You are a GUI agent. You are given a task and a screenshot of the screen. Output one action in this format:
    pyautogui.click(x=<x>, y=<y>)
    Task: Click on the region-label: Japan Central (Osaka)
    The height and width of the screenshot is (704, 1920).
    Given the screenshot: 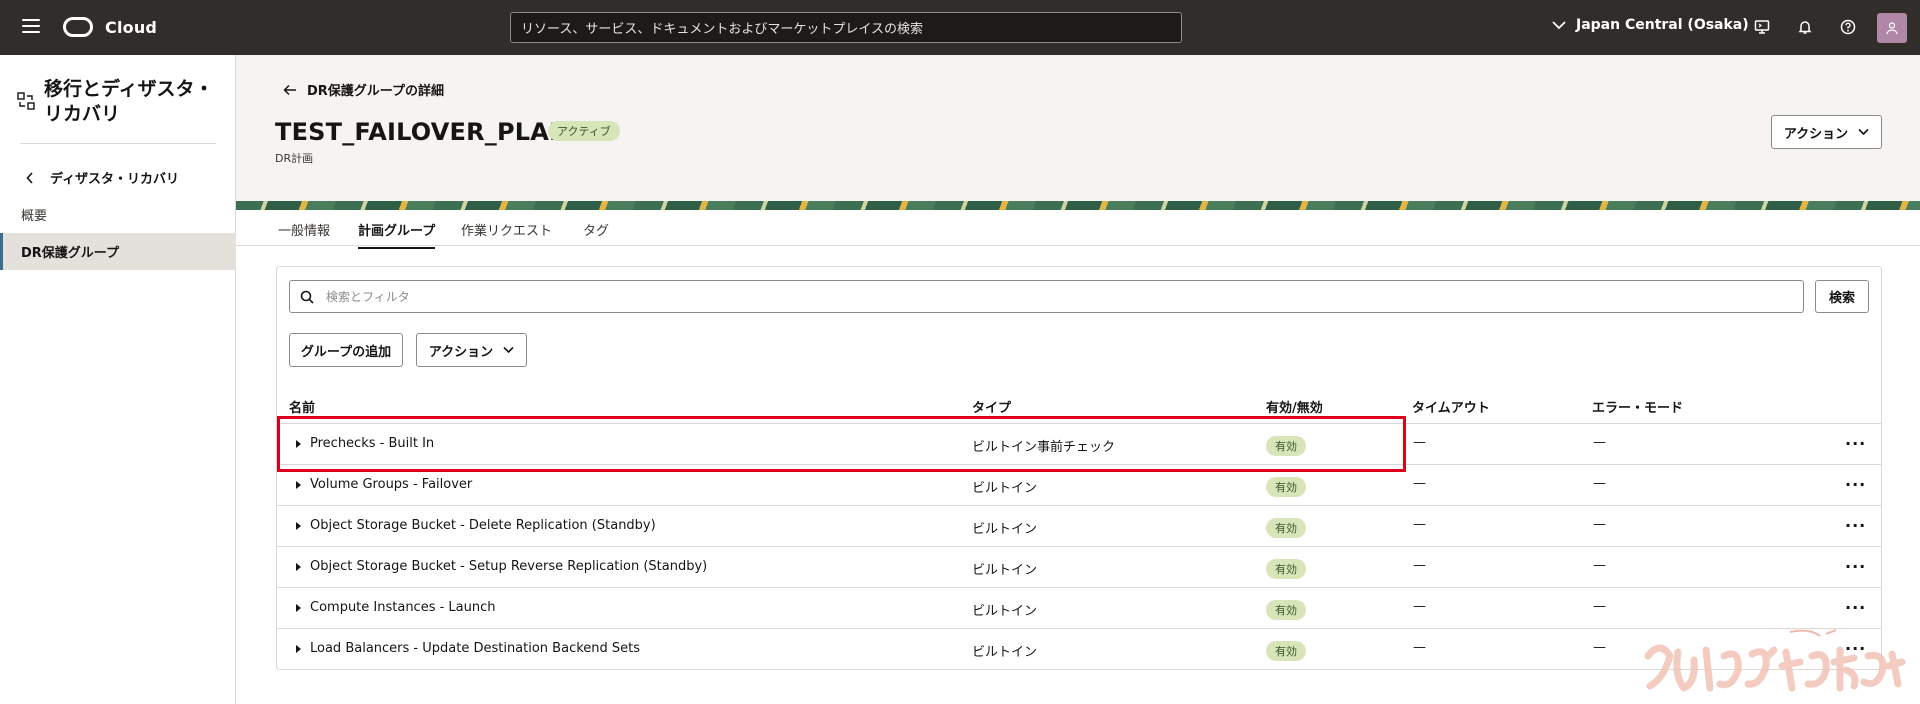 What is the action you would take?
    pyautogui.click(x=1662, y=25)
    